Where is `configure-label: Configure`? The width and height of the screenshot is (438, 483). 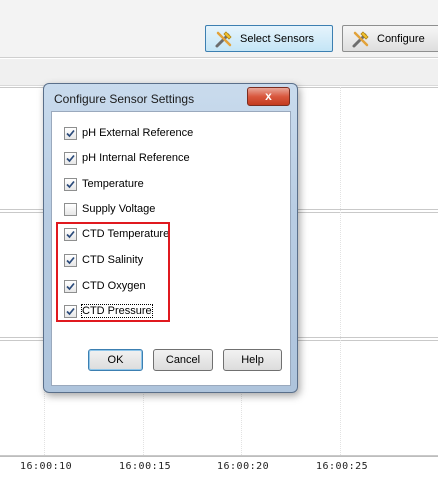 configure-label: Configure is located at coordinates (401, 38).